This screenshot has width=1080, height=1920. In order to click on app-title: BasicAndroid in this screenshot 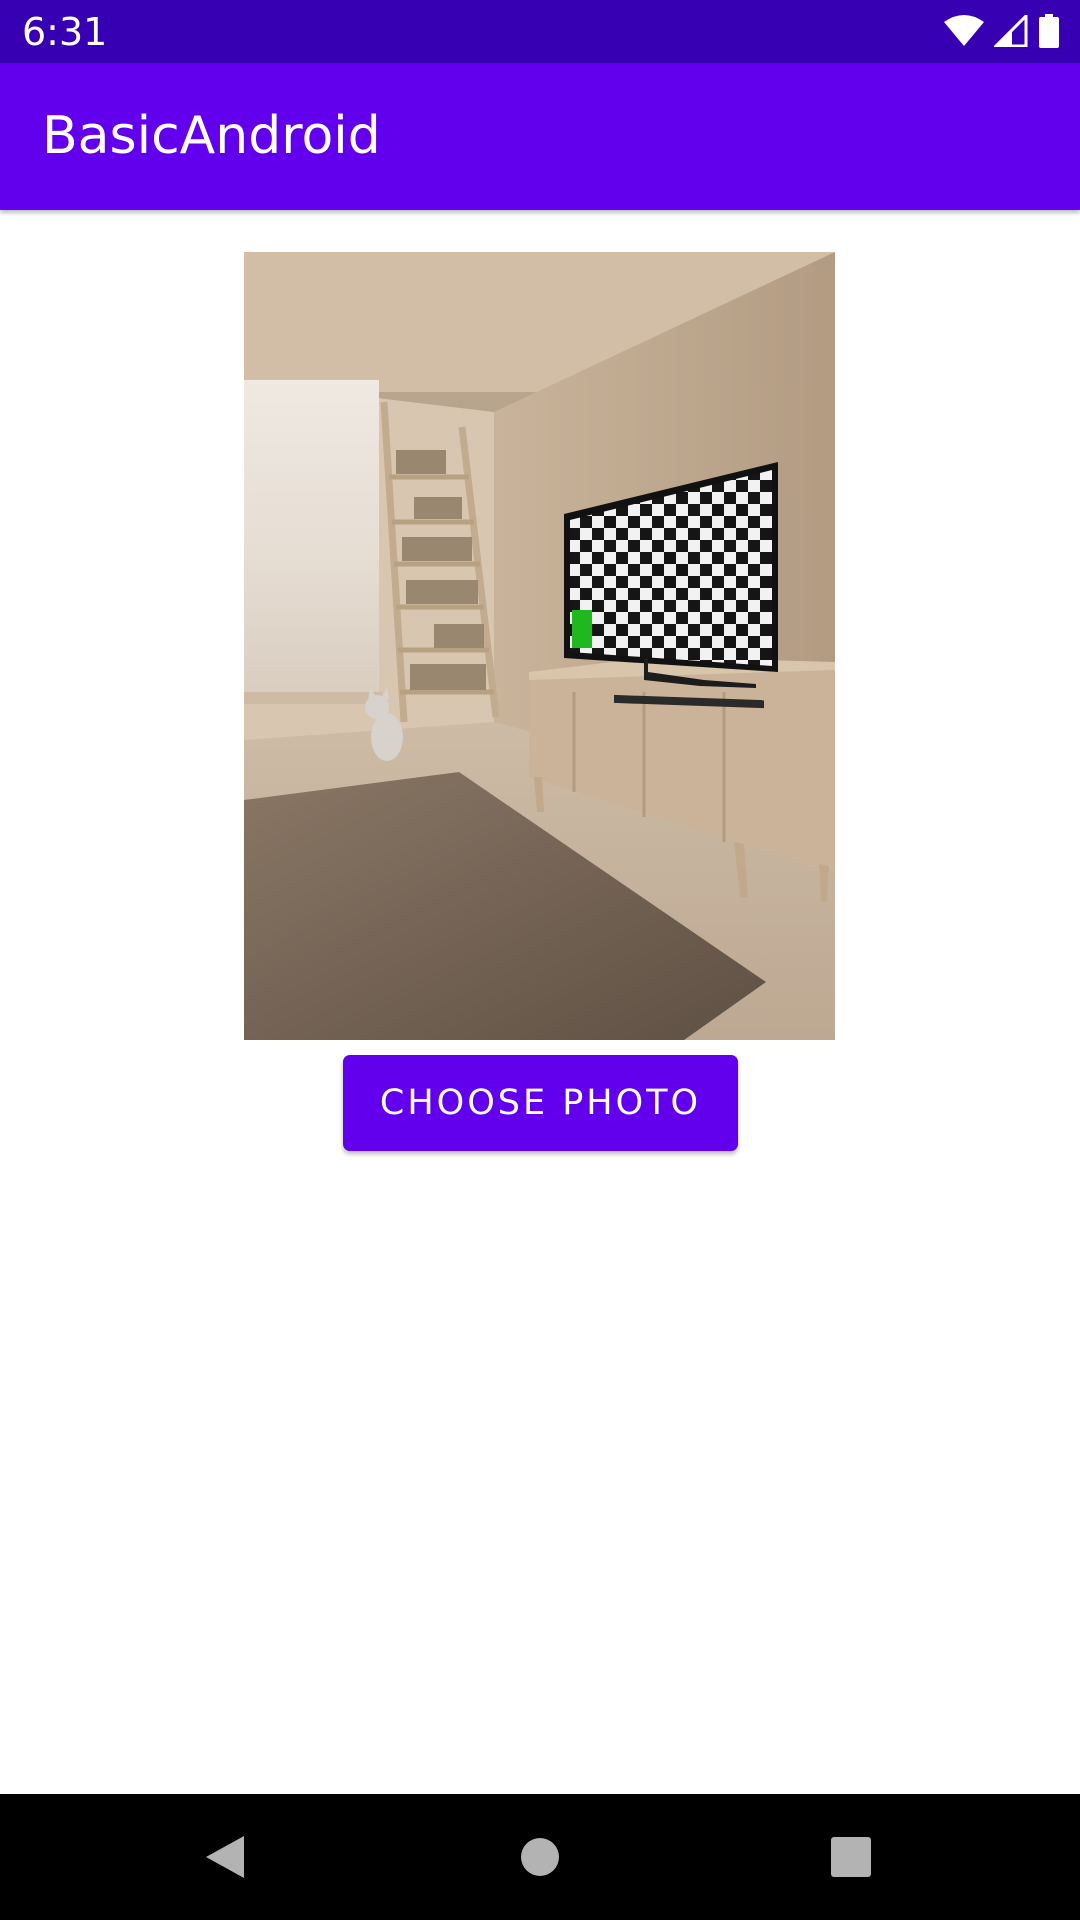, I will do `click(211, 136)`.